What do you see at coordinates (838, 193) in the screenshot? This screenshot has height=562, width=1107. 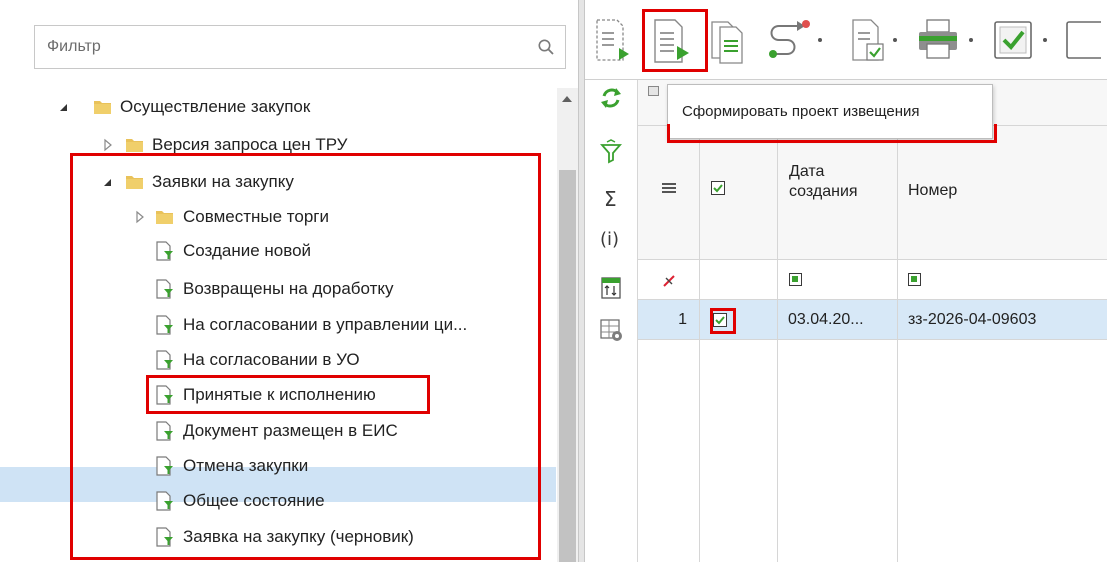 I see `column-header-date: Дата создания` at bounding box center [838, 193].